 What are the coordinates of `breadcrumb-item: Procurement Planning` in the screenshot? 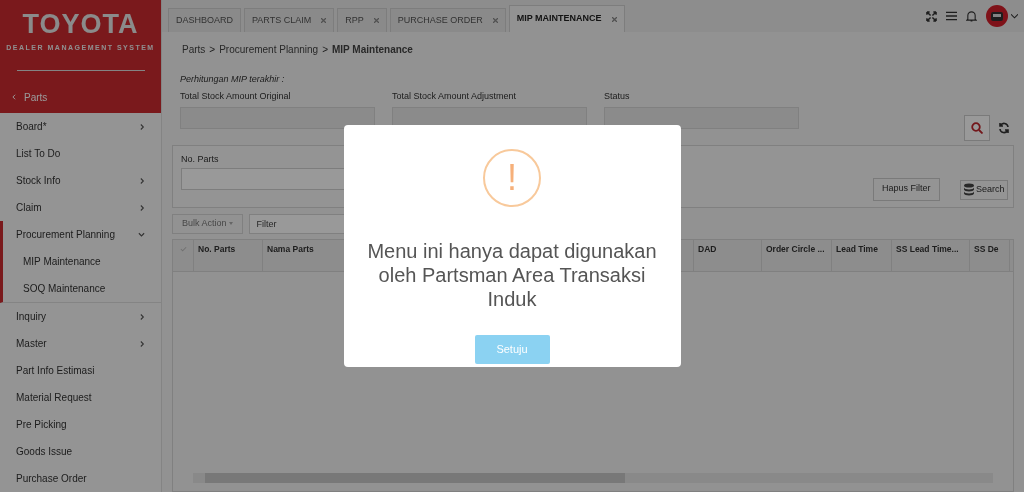 It's located at (269, 49).